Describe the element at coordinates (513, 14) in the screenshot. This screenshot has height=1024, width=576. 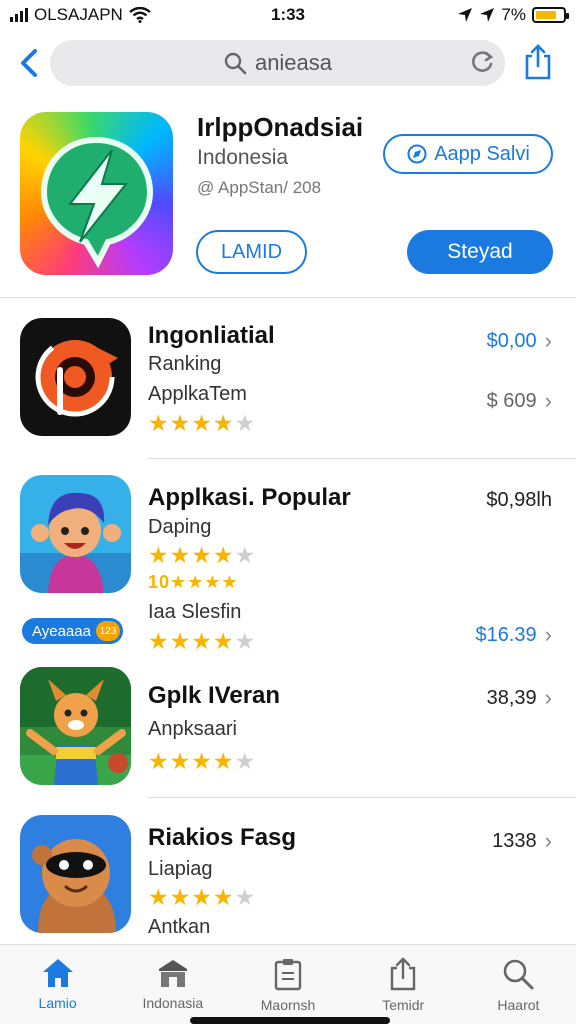
I see `battery-percent: 7%` at that location.